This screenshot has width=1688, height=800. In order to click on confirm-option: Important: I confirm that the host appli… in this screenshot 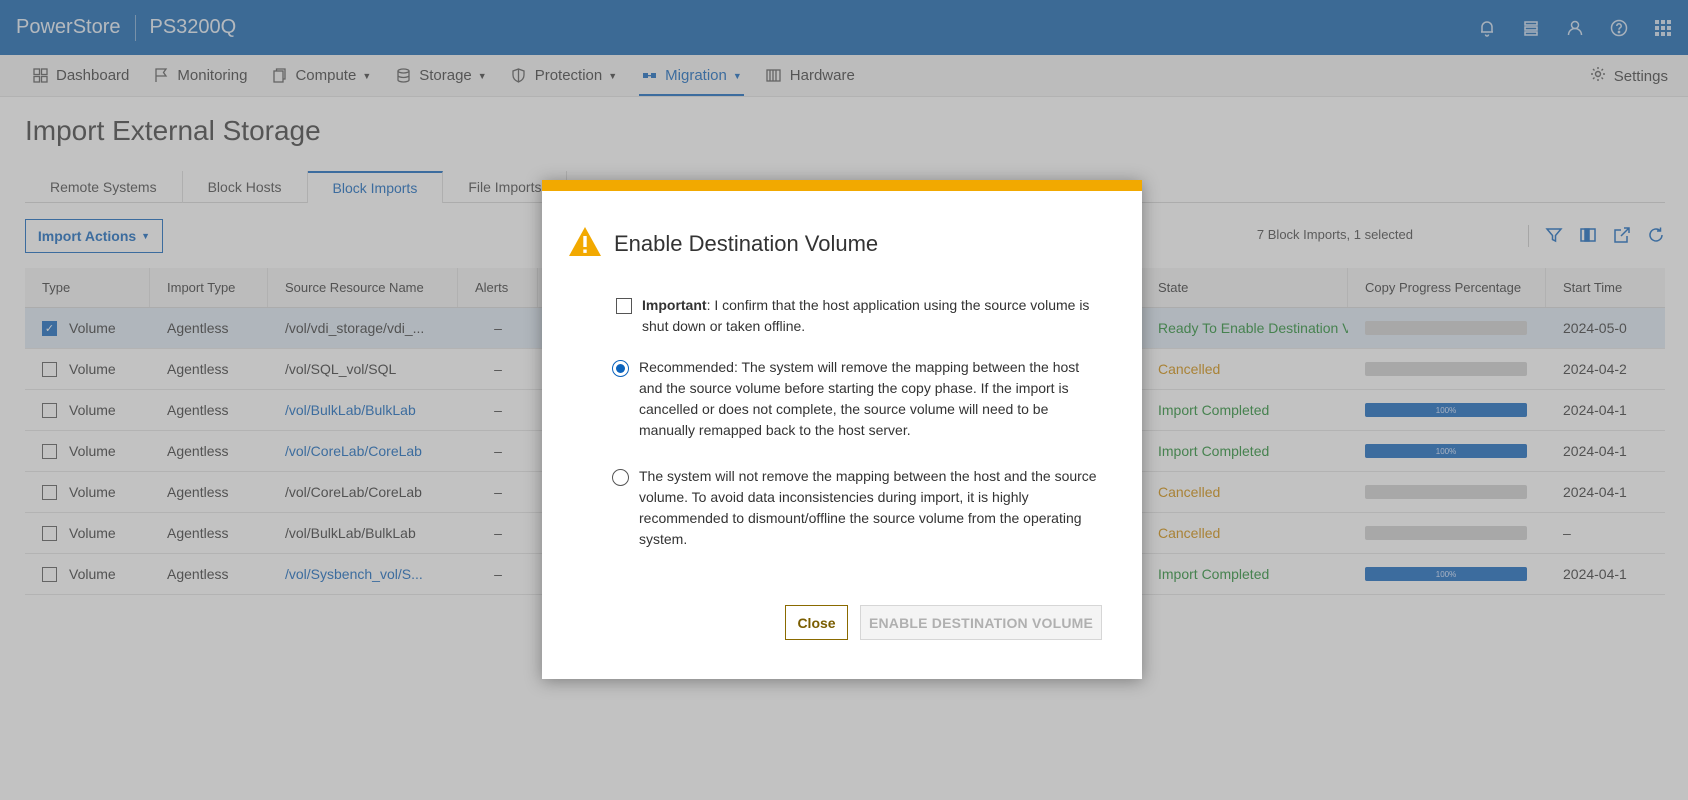, I will do `click(859, 316)`.